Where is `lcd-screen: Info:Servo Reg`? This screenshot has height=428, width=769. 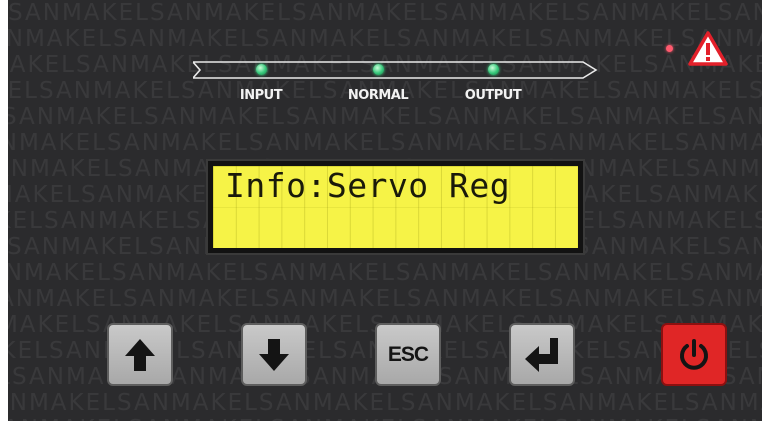 lcd-screen: Info:Servo Reg is located at coordinates (395, 207).